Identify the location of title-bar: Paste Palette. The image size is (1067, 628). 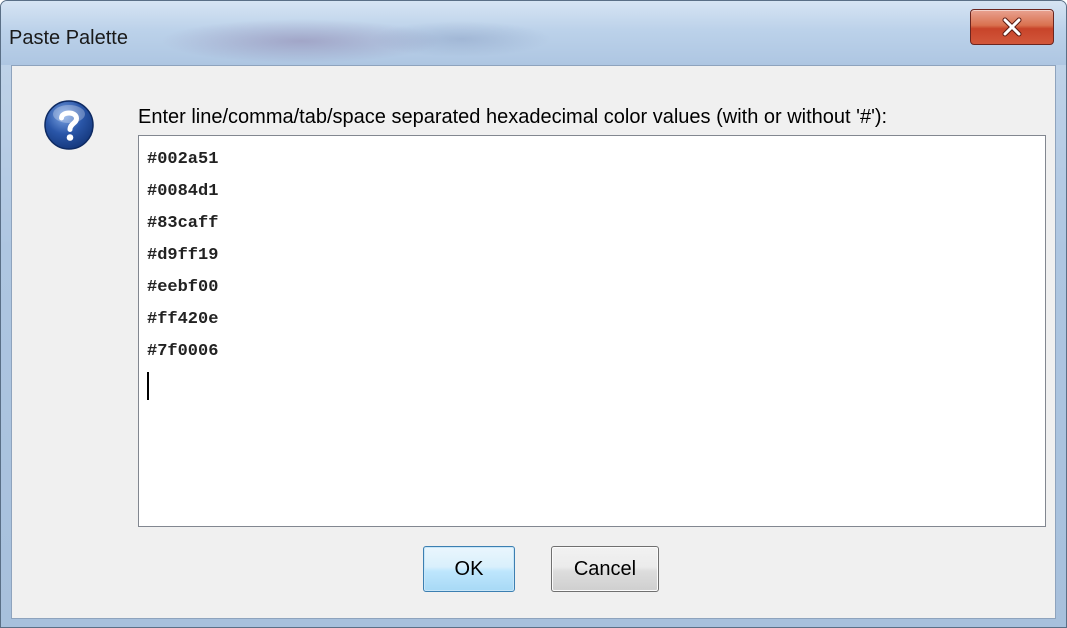
(533, 33).